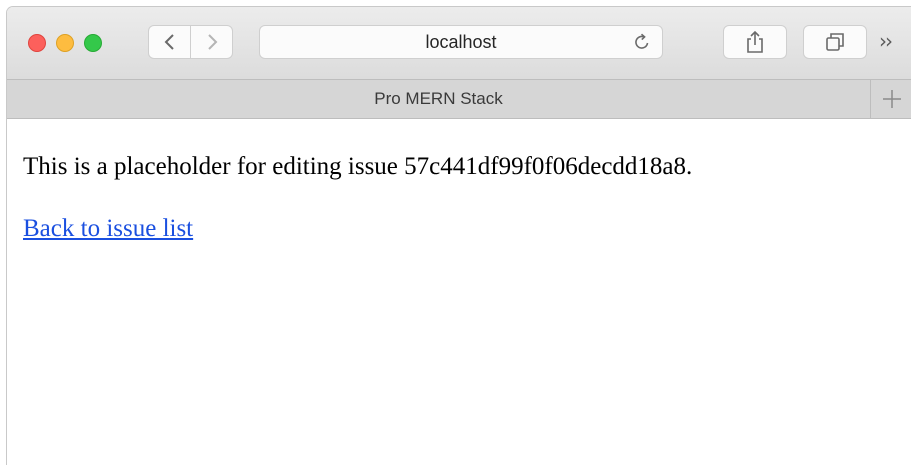  Describe the element at coordinates (886, 41) in the screenshot. I see `more-toolbar-items-button: ››` at that location.